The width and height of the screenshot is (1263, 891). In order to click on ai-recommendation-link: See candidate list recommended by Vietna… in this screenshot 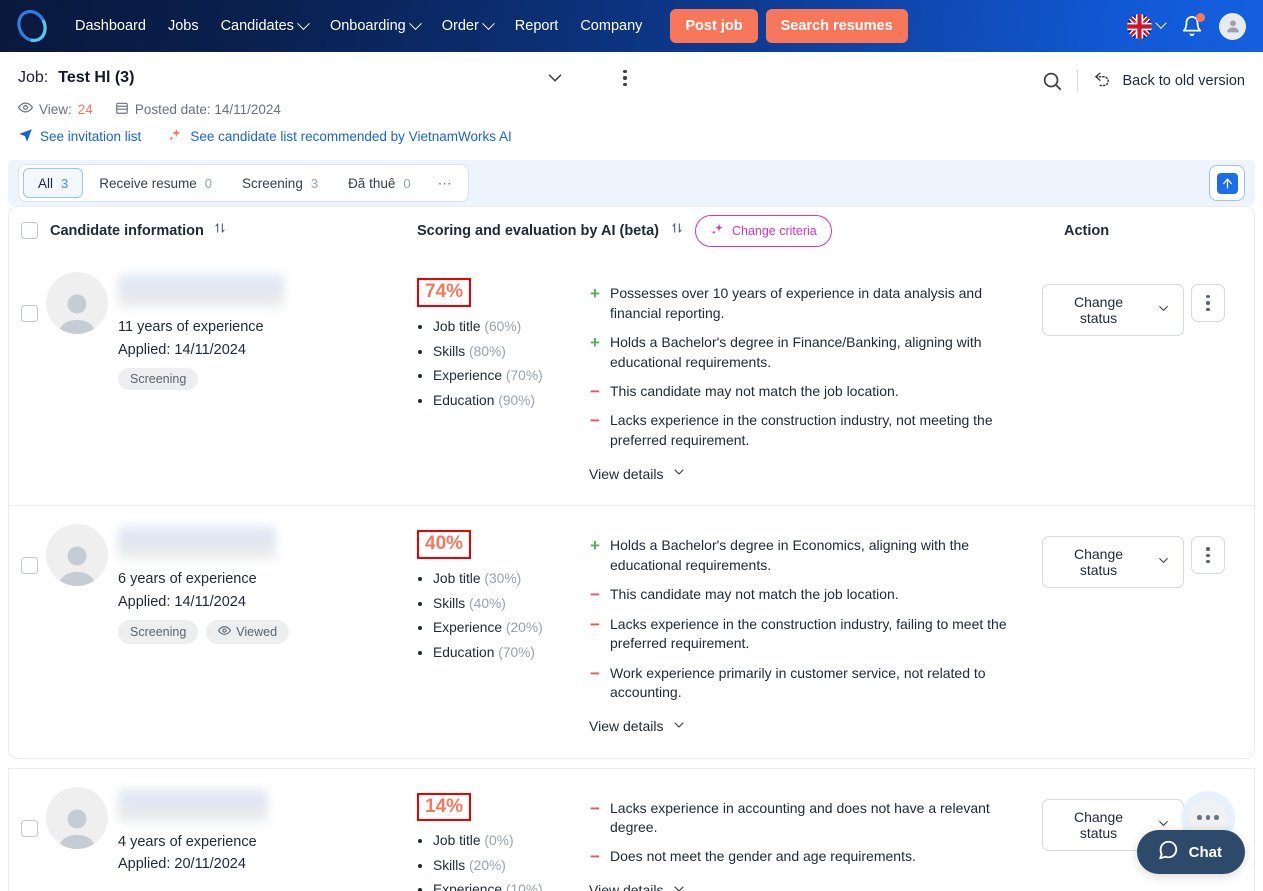, I will do `click(339, 136)`.